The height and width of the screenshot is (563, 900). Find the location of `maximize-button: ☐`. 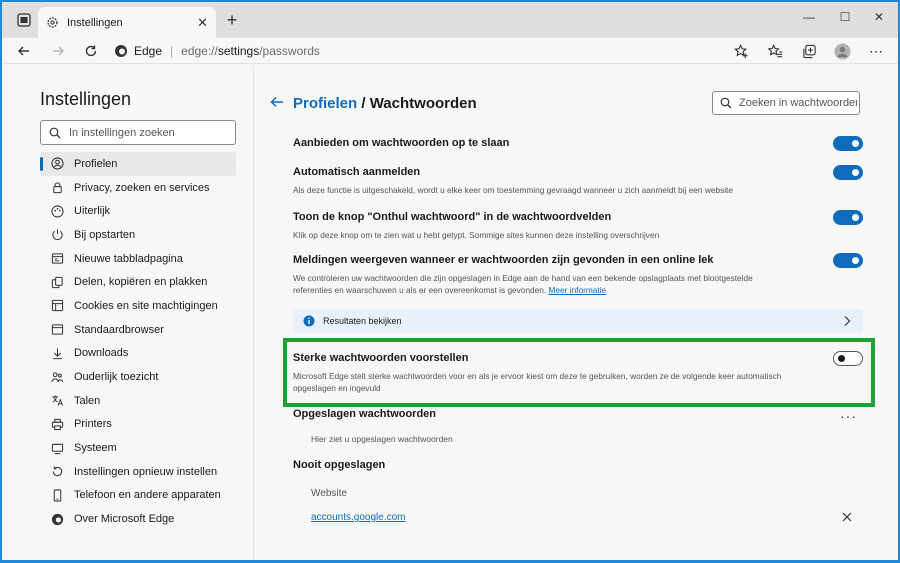

maximize-button: ☐ is located at coordinates (845, 17).